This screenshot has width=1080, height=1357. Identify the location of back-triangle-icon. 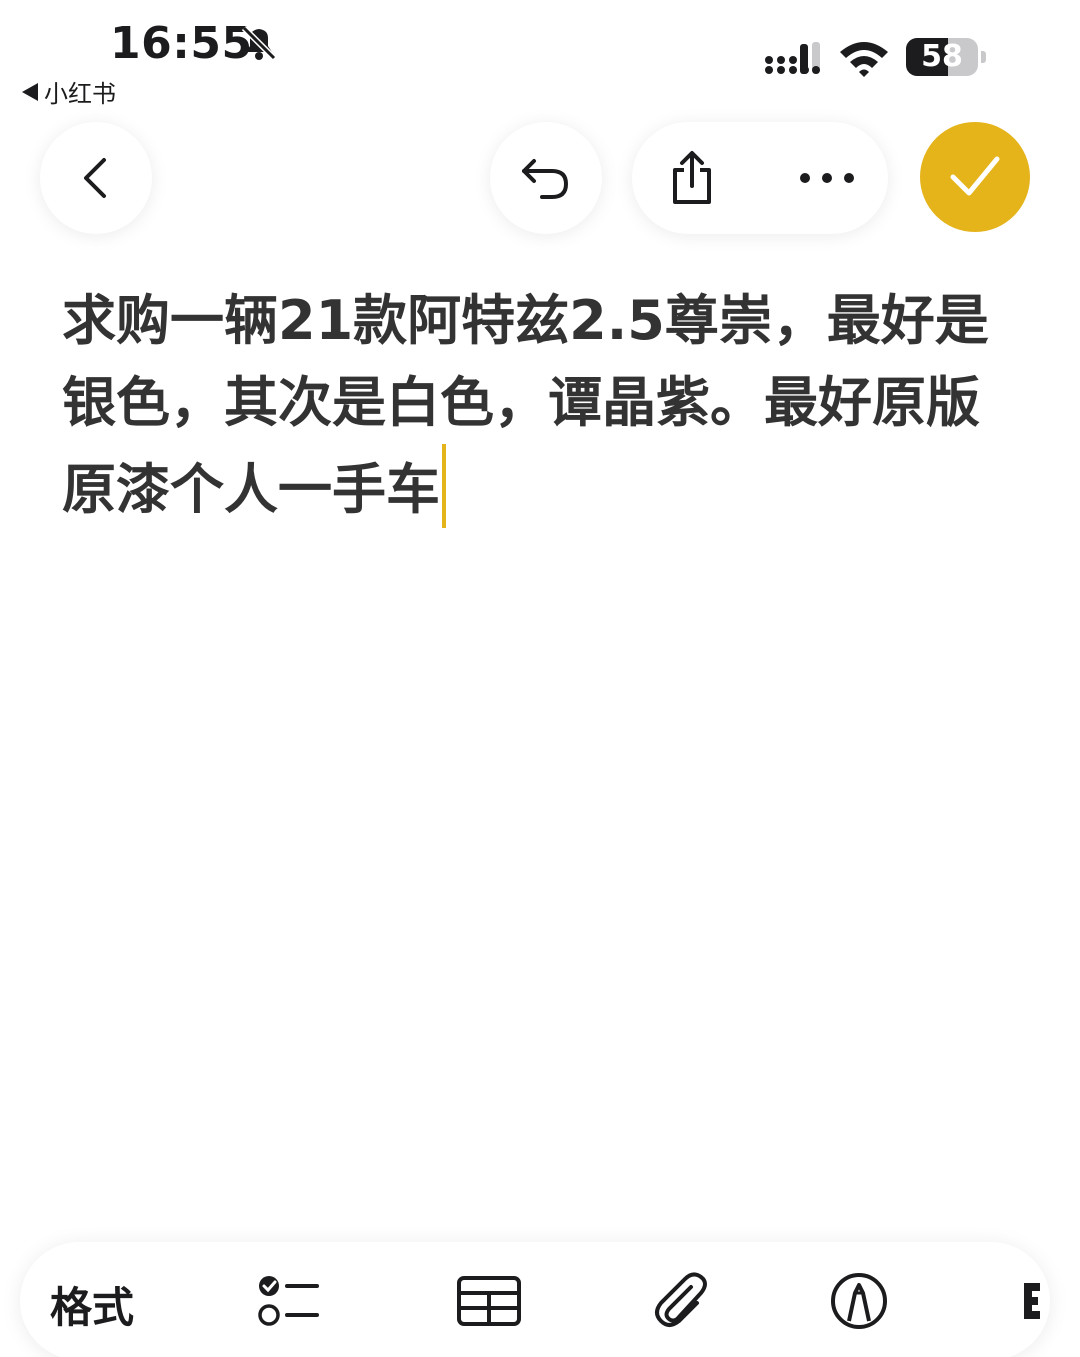
(30, 91).